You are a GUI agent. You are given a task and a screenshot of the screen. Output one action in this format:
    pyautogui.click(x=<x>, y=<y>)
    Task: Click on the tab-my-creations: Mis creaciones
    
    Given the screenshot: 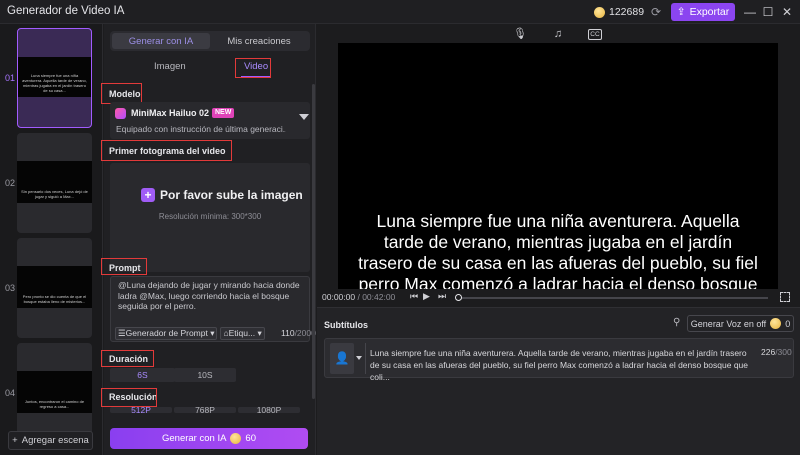 What is the action you would take?
    pyautogui.click(x=259, y=41)
    